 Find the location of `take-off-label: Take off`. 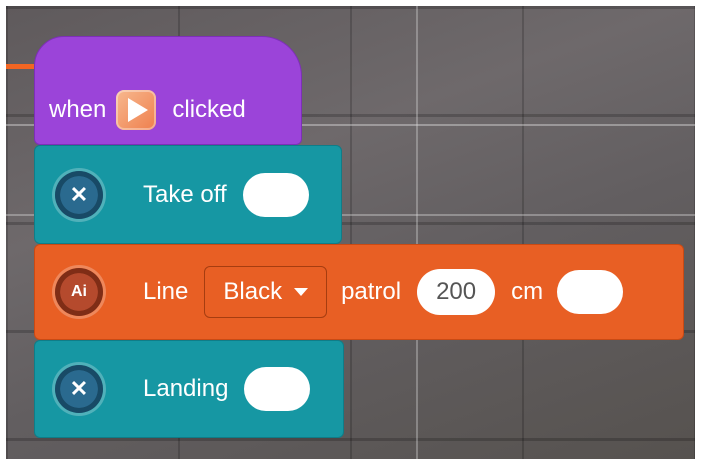

take-off-label: Take off is located at coordinates (185, 194).